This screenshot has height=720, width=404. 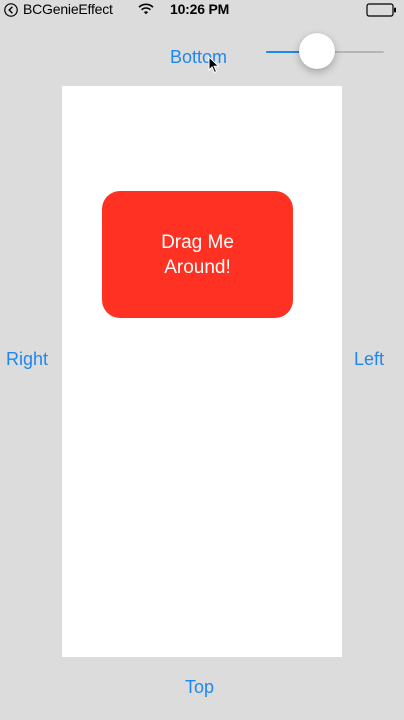 I want to click on status-time: 10:26 PM, so click(x=200, y=9).